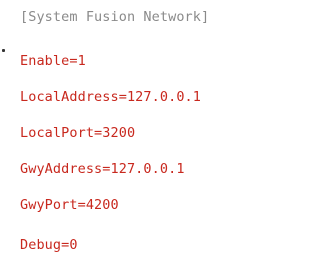 The image size is (327, 271). What do you see at coordinates (114, 17) in the screenshot?
I see `section-header-line: [System Fusion Network]` at bounding box center [114, 17].